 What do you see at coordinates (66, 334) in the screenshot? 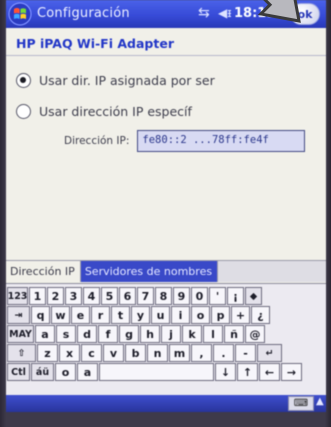
I see `key: s` at bounding box center [66, 334].